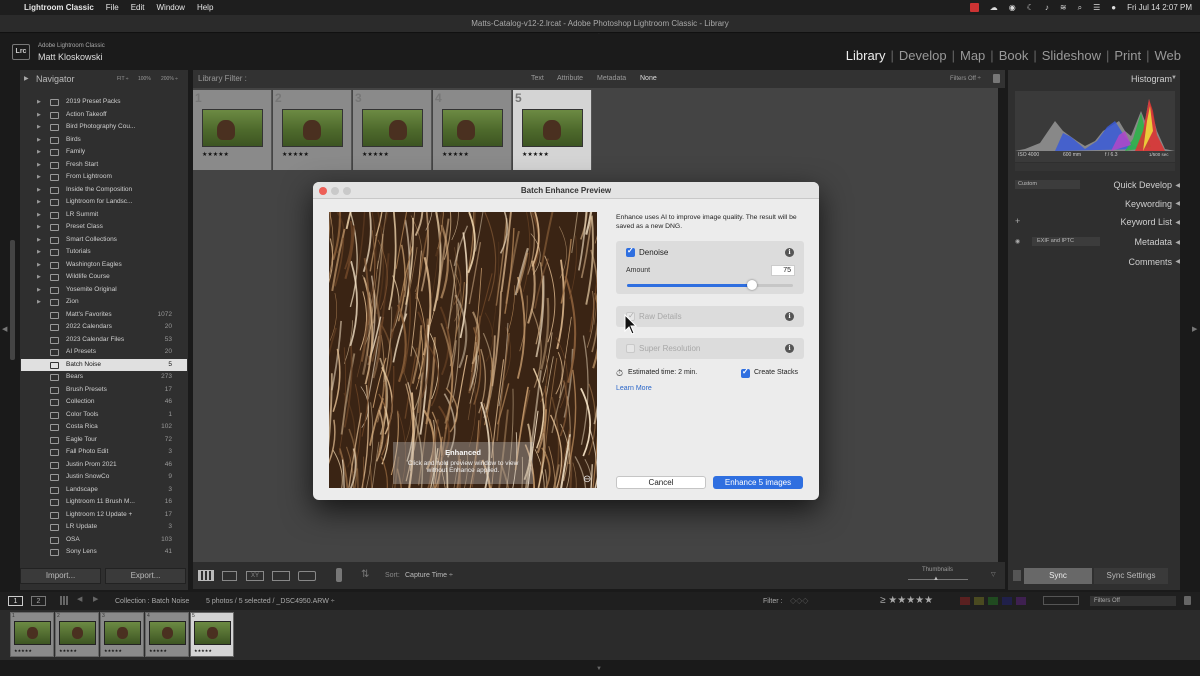 This screenshot has height=676, width=1200. Describe the element at coordinates (339, 575) in the screenshot. I see `painter-icon` at that location.